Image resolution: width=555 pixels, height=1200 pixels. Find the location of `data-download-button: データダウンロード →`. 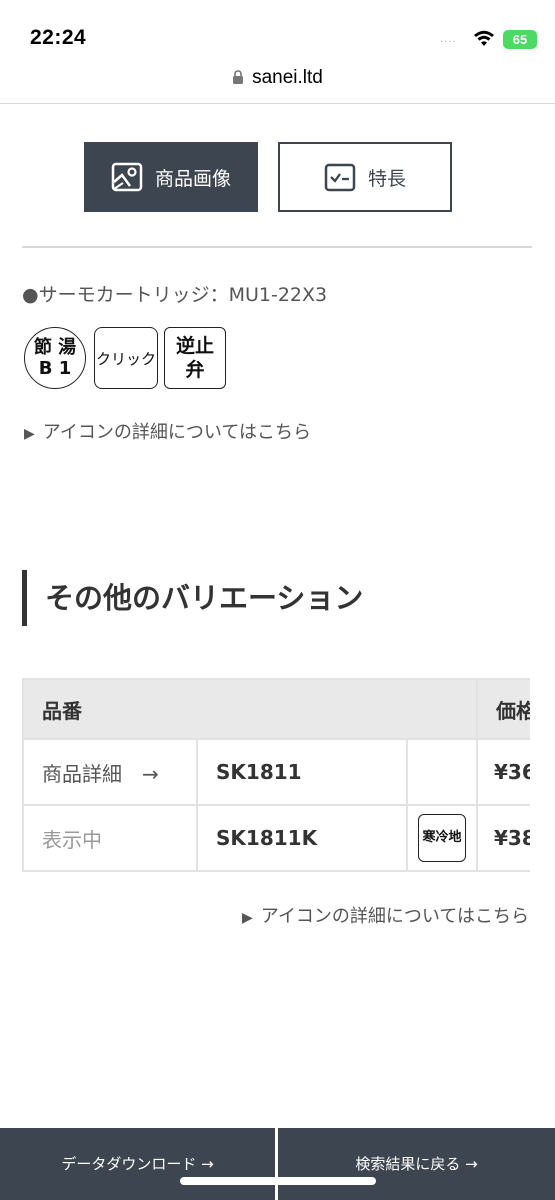

data-download-button: データダウンロード → is located at coordinates (137, 1164).